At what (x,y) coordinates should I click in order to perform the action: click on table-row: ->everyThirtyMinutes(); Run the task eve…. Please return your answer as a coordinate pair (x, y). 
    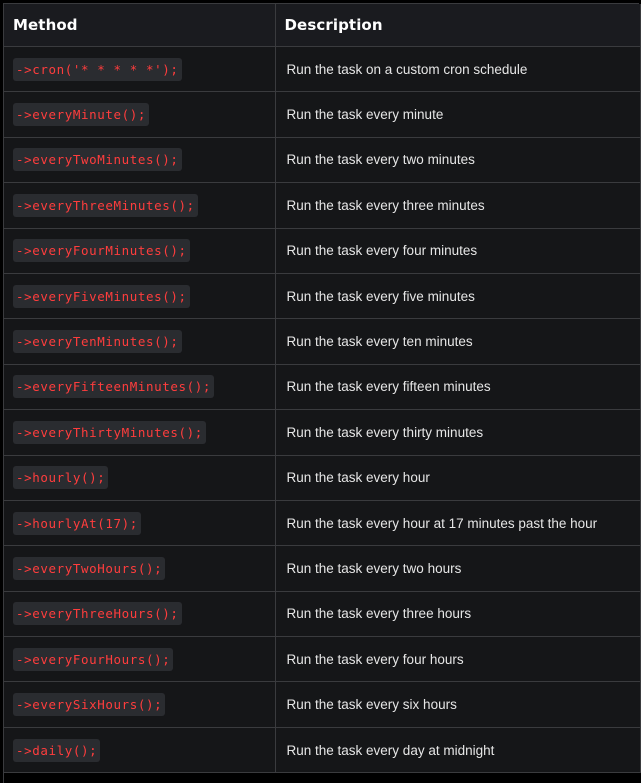
    Looking at the image, I should click on (322, 432).